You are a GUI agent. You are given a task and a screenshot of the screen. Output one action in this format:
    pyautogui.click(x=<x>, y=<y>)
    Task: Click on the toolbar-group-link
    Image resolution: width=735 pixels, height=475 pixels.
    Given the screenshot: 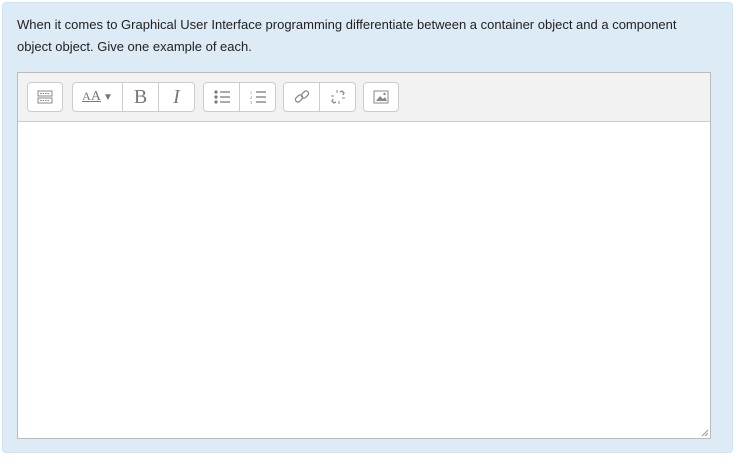 What is the action you would take?
    pyautogui.click(x=319, y=97)
    